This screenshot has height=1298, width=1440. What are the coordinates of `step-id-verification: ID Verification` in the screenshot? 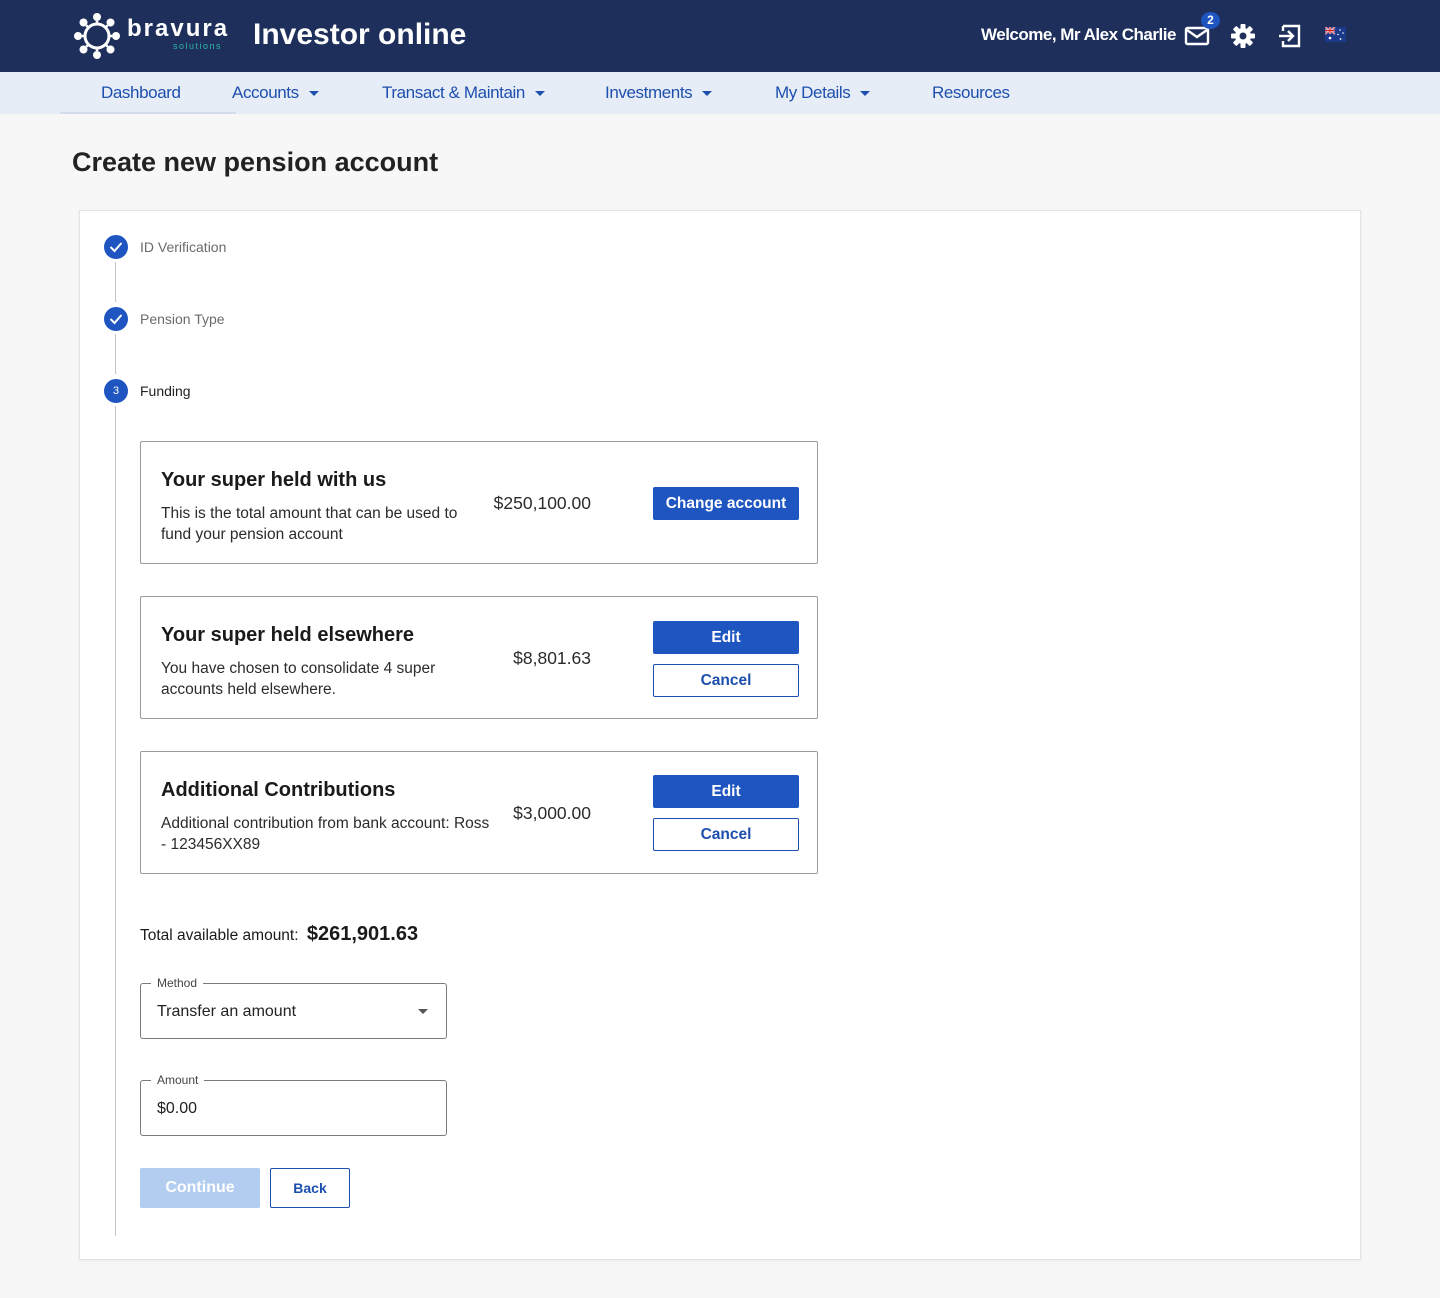 It's located at (183, 247).